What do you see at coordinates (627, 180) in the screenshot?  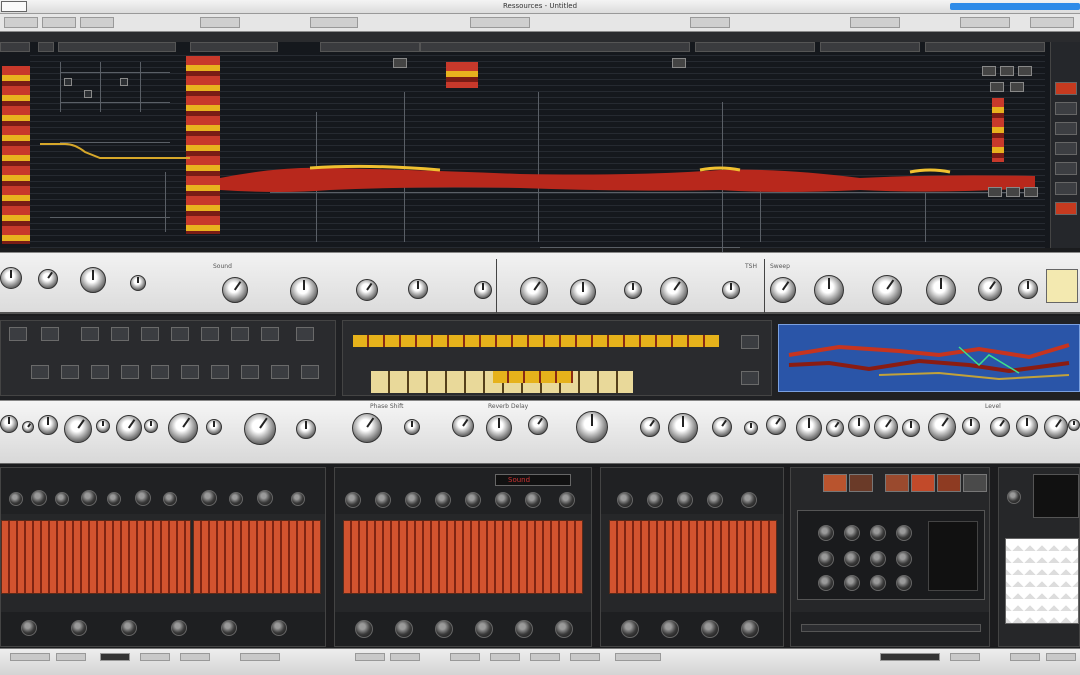 I see `audio-waveform` at bounding box center [627, 180].